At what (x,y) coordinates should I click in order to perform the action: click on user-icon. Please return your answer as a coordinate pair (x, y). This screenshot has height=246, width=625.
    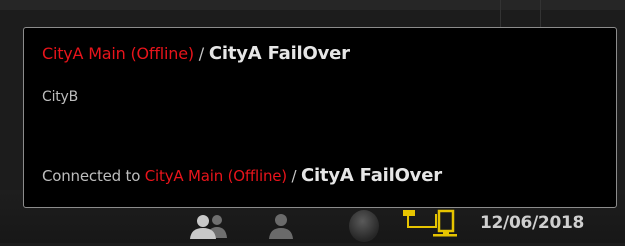
    Looking at the image, I should click on (281, 228).